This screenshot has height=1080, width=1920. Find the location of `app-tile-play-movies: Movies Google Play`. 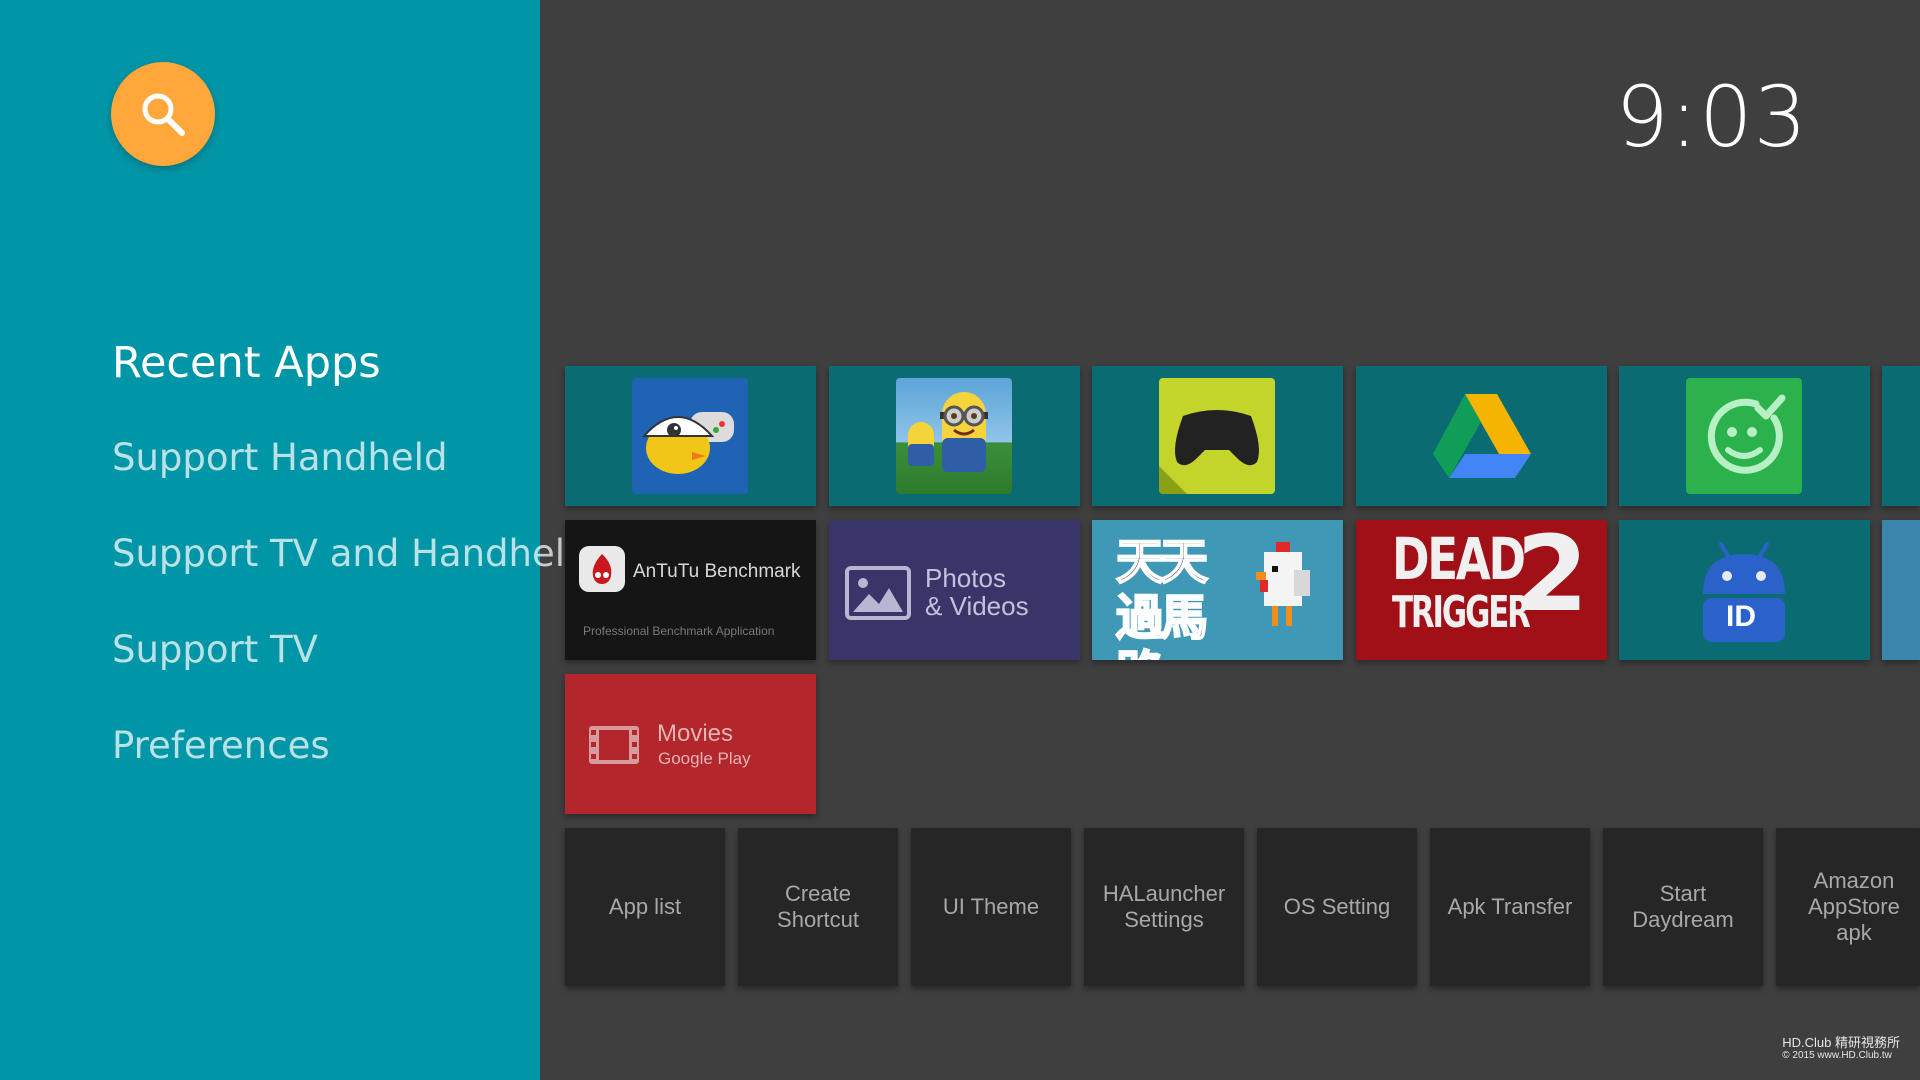

app-tile-play-movies: Movies Google Play is located at coordinates (690, 744).